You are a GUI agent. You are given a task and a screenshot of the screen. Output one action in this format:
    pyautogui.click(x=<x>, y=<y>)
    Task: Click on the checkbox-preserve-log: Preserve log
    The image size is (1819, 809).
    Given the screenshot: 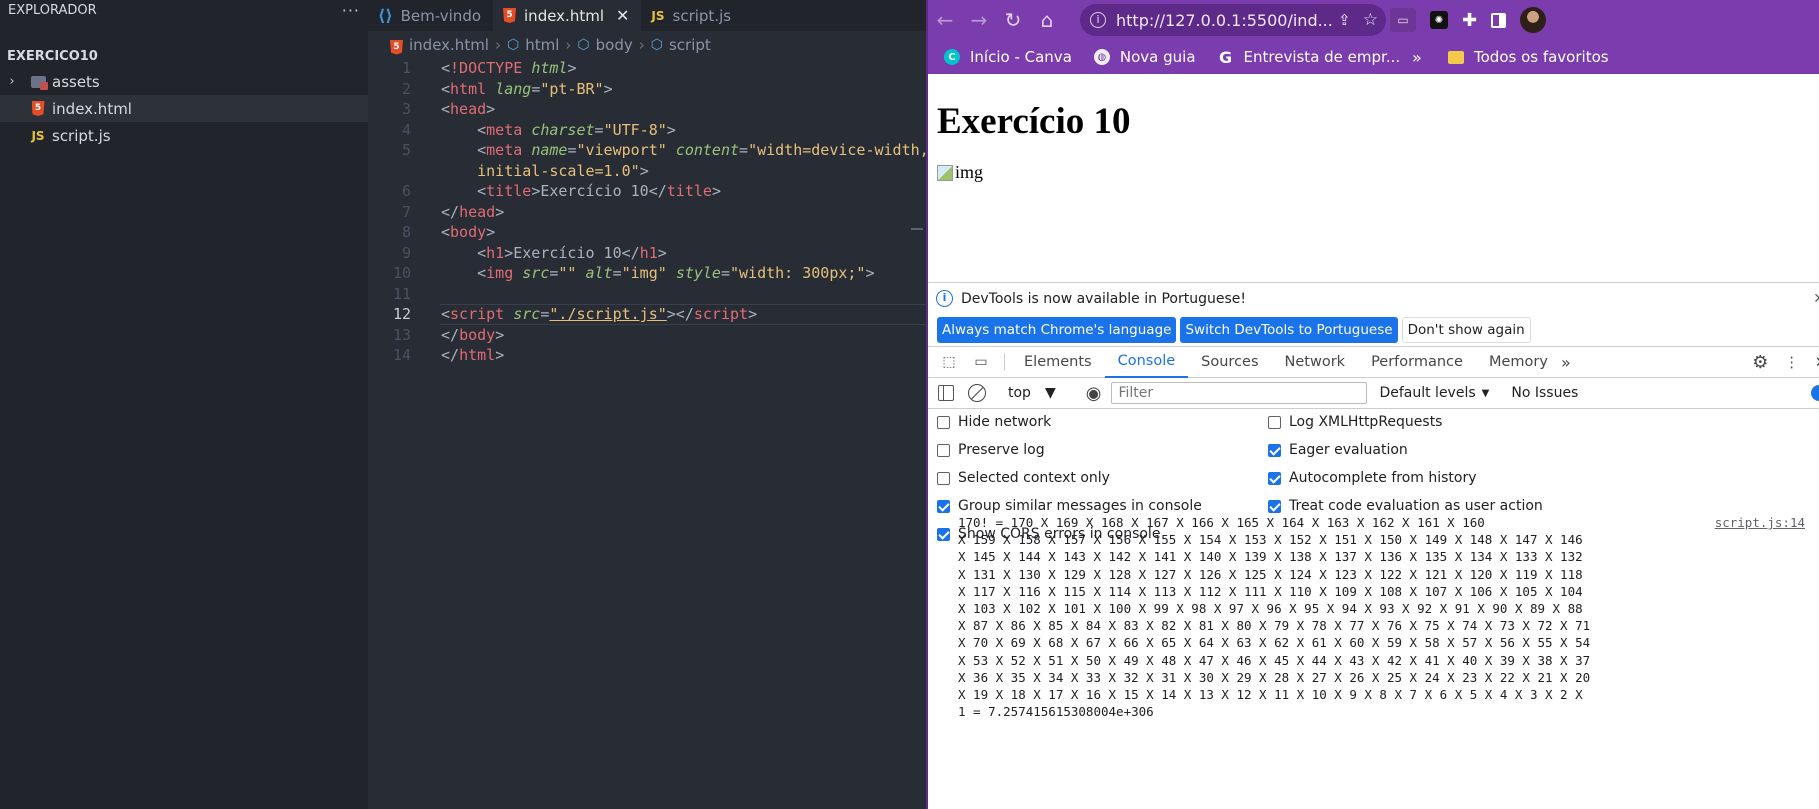 What is the action you would take?
    pyautogui.click(x=991, y=450)
    